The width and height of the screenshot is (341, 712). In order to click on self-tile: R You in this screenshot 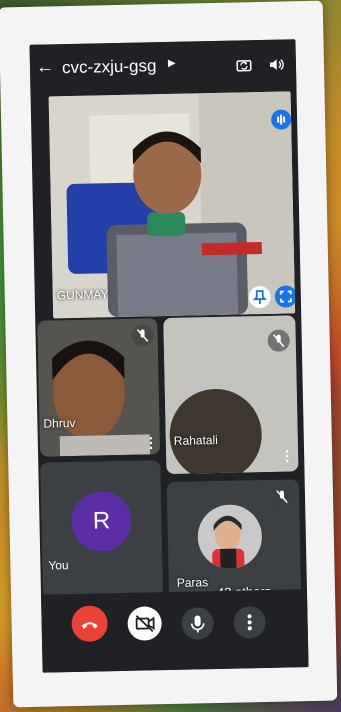, I will do `click(102, 529)`.